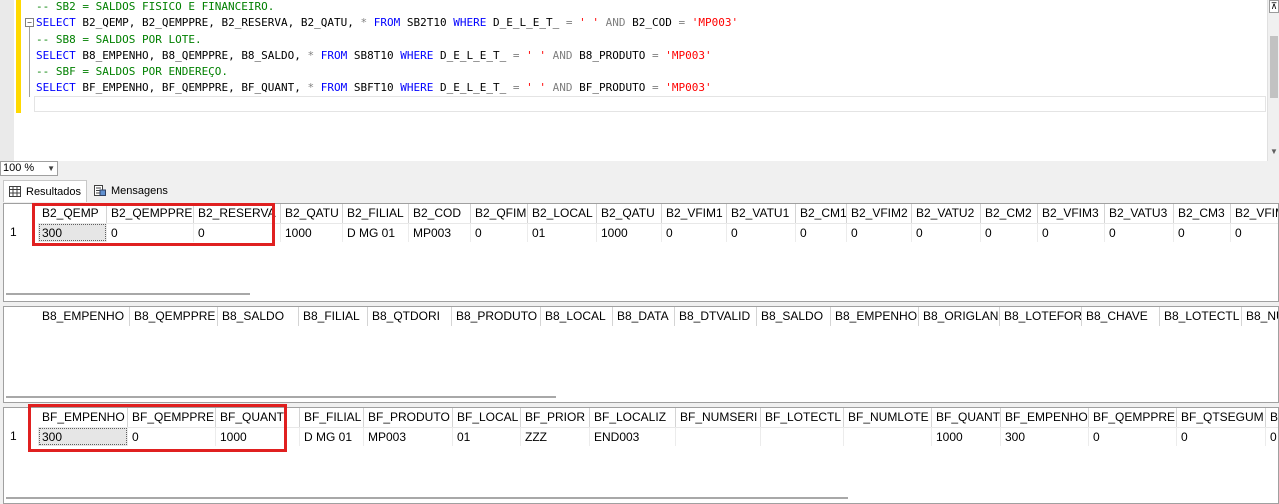 This screenshot has width=1279, height=504. What do you see at coordinates (56, 55) in the screenshot?
I see `code-token: SELECT` at bounding box center [56, 55].